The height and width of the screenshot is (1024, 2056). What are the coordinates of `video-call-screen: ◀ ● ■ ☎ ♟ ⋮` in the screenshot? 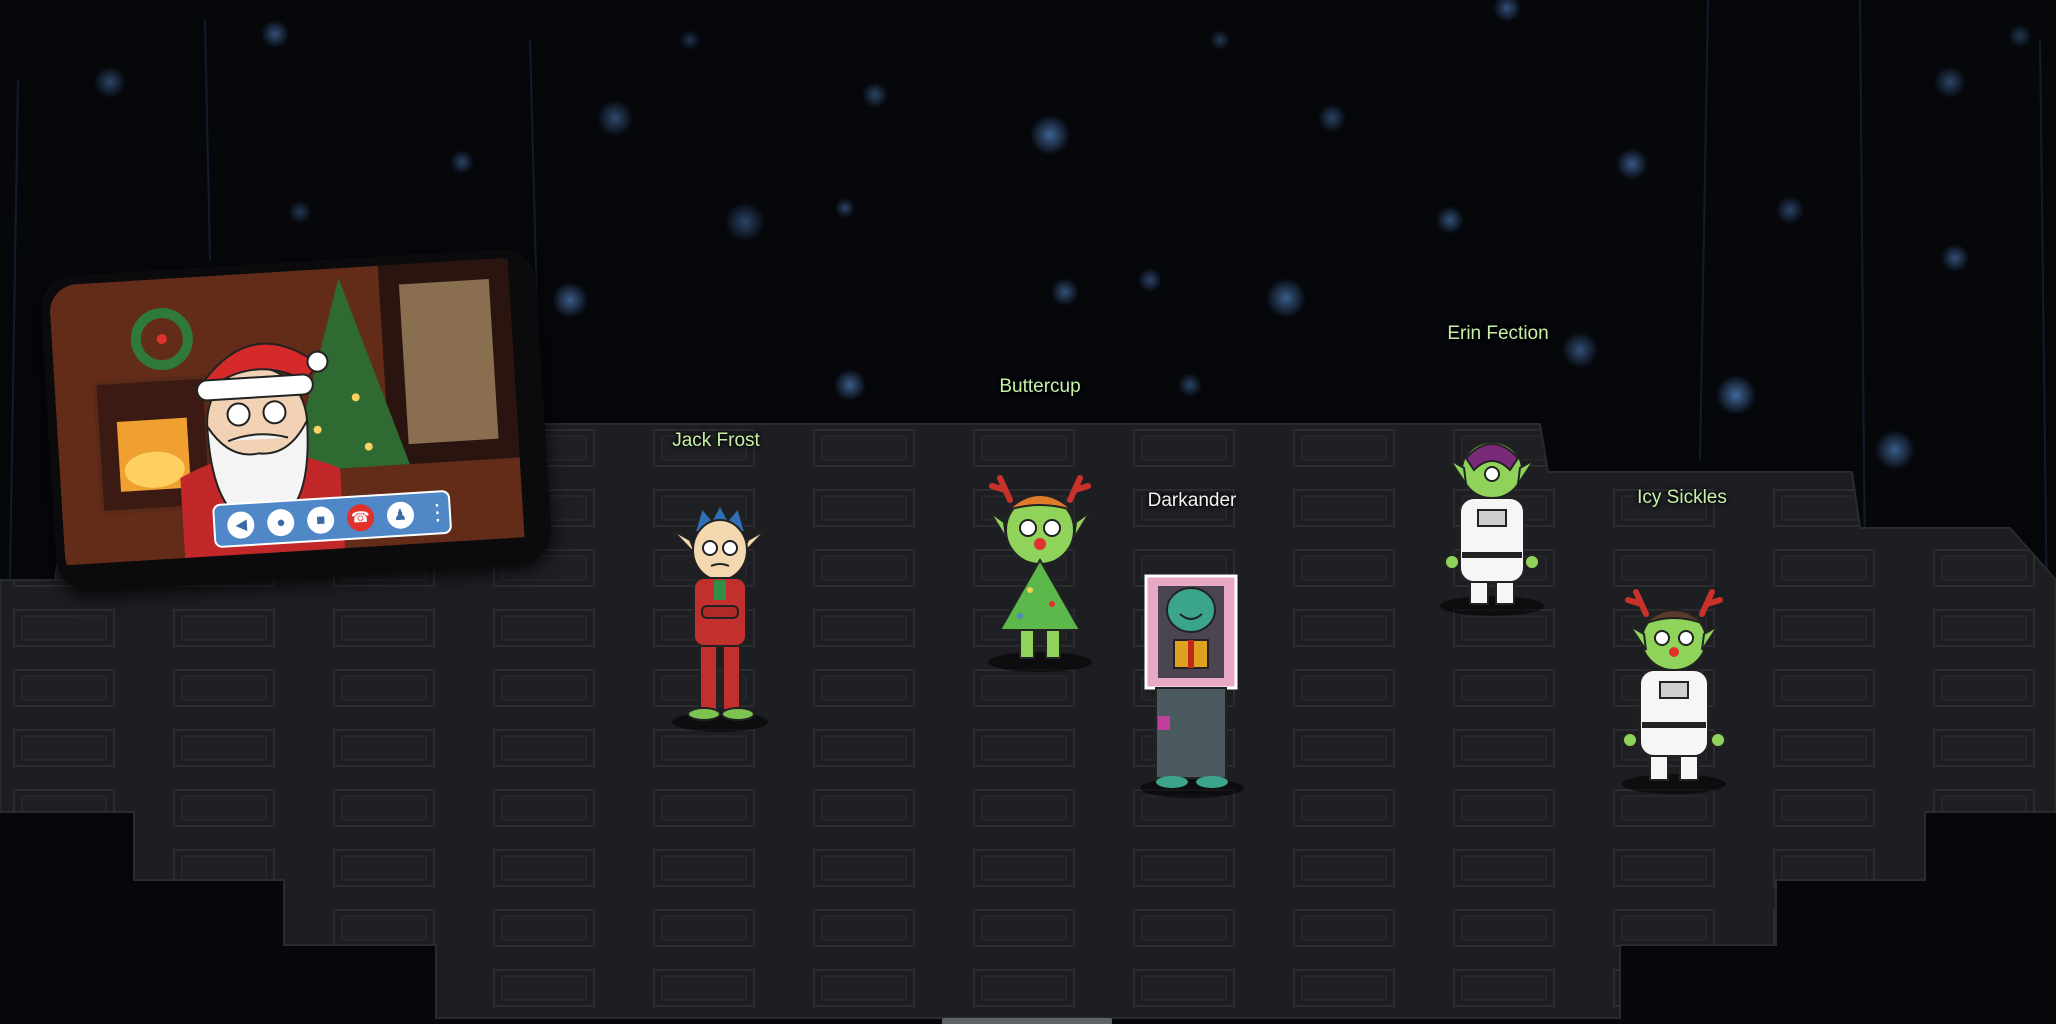 It's located at (295, 420).